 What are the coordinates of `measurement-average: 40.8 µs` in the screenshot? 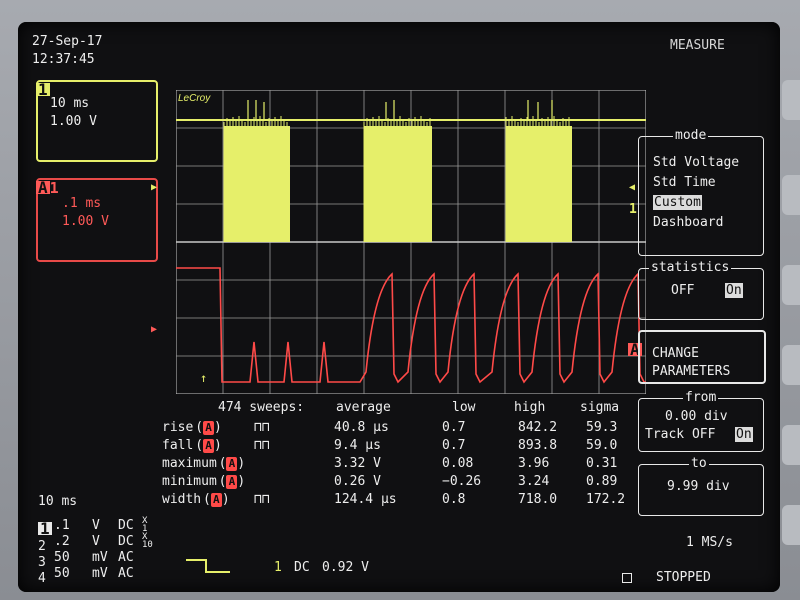 It's located at (361, 427).